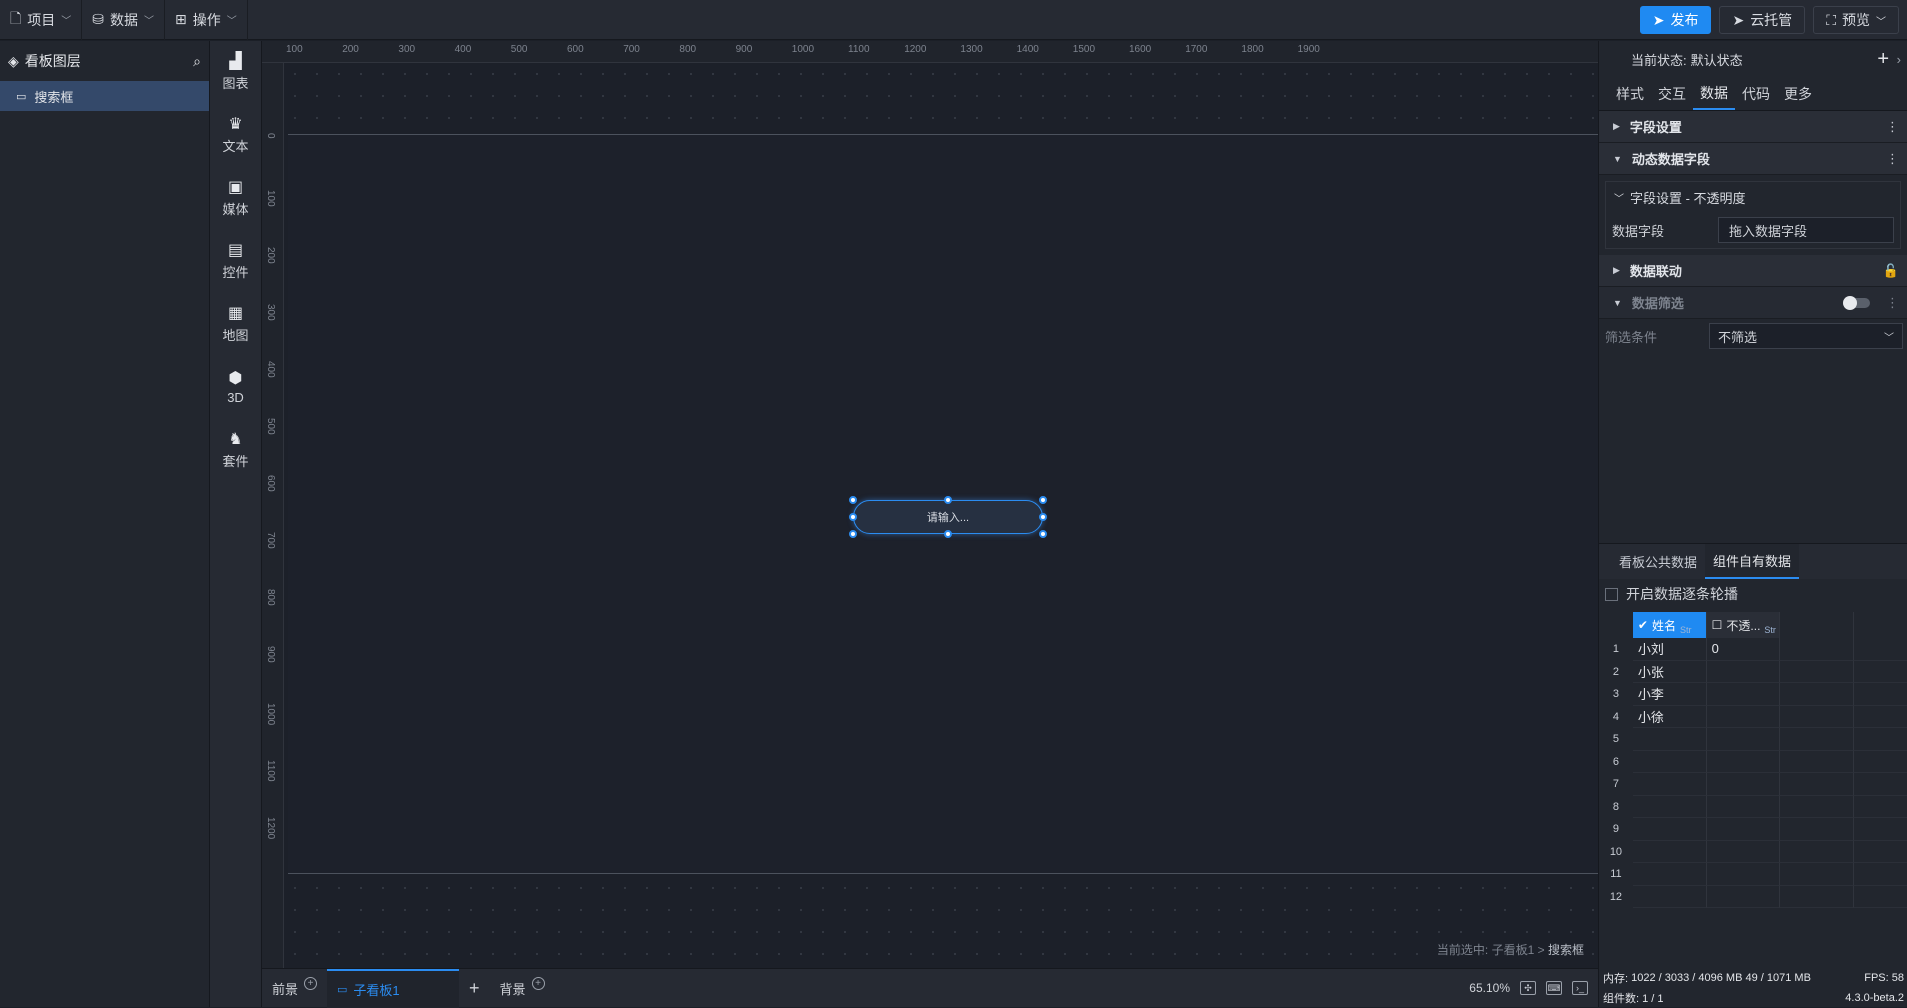 The height and width of the screenshot is (1008, 1907). I want to click on grid-header-opacity: ☐ 不透... Str, so click(1743, 625).